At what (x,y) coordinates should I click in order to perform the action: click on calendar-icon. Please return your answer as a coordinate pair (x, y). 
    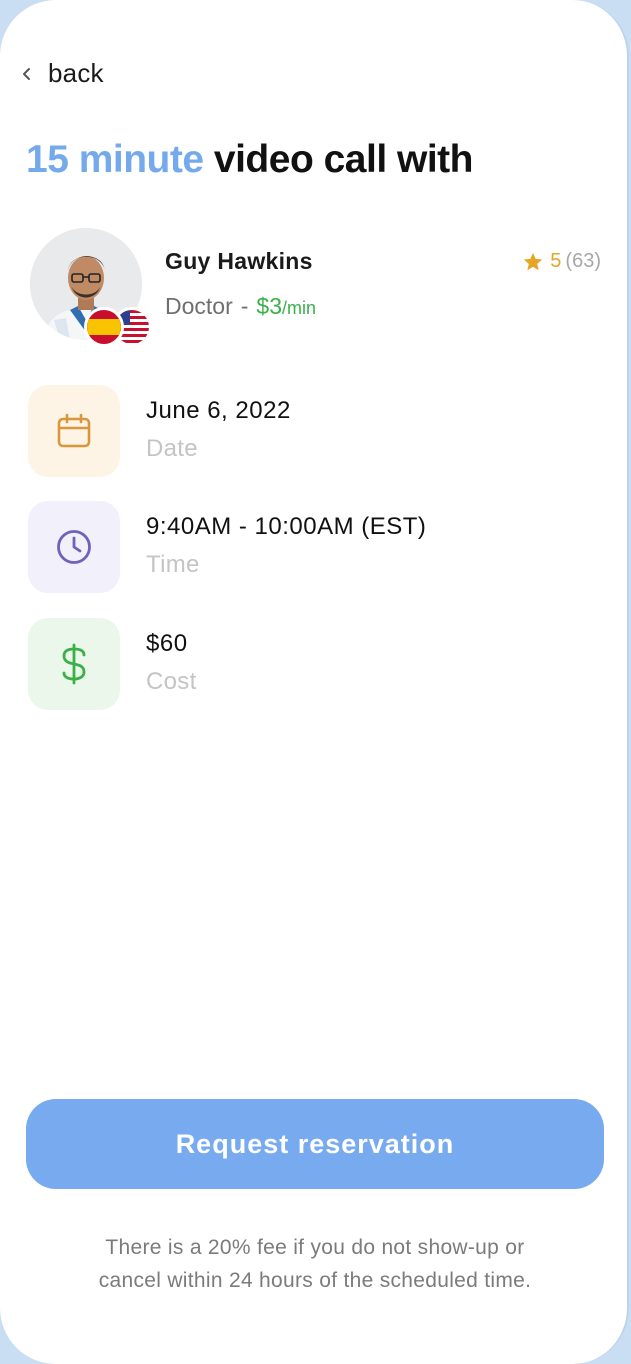
    Looking at the image, I should click on (74, 430).